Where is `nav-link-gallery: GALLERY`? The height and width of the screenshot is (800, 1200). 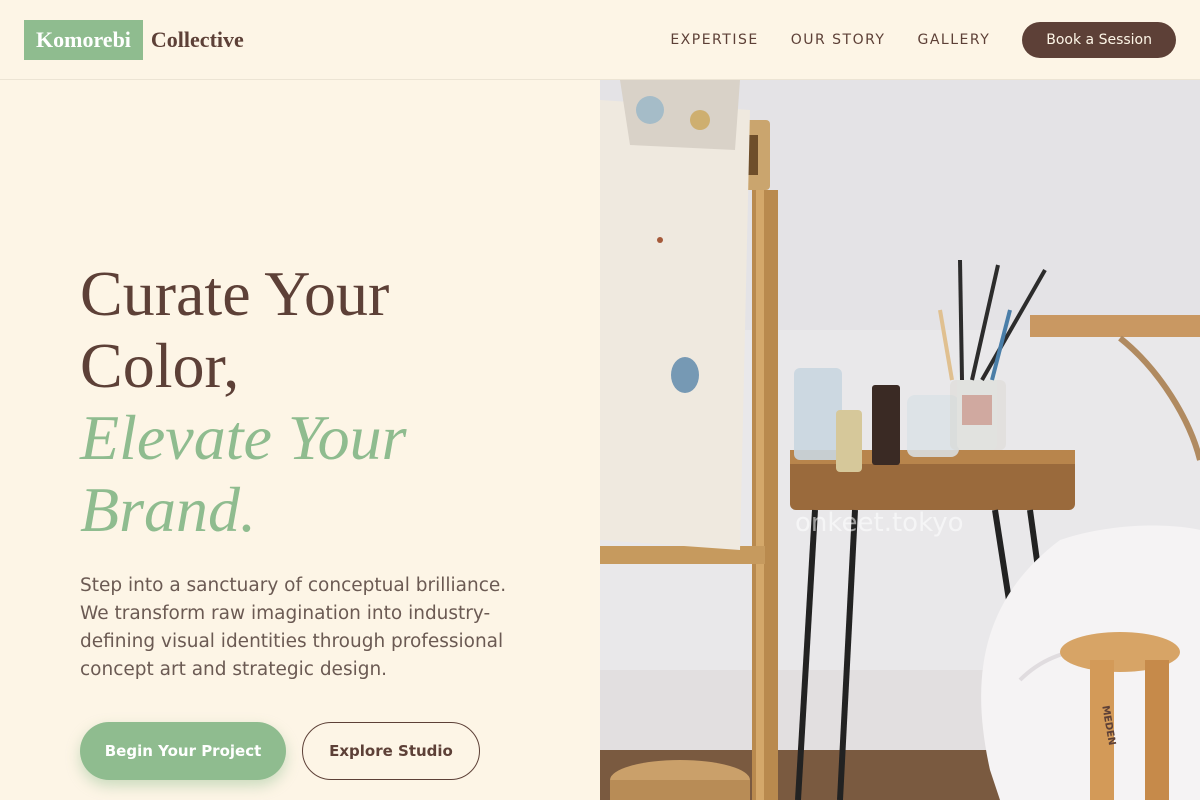 nav-link-gallery: GALLERY is located at coordinates (953, 40).